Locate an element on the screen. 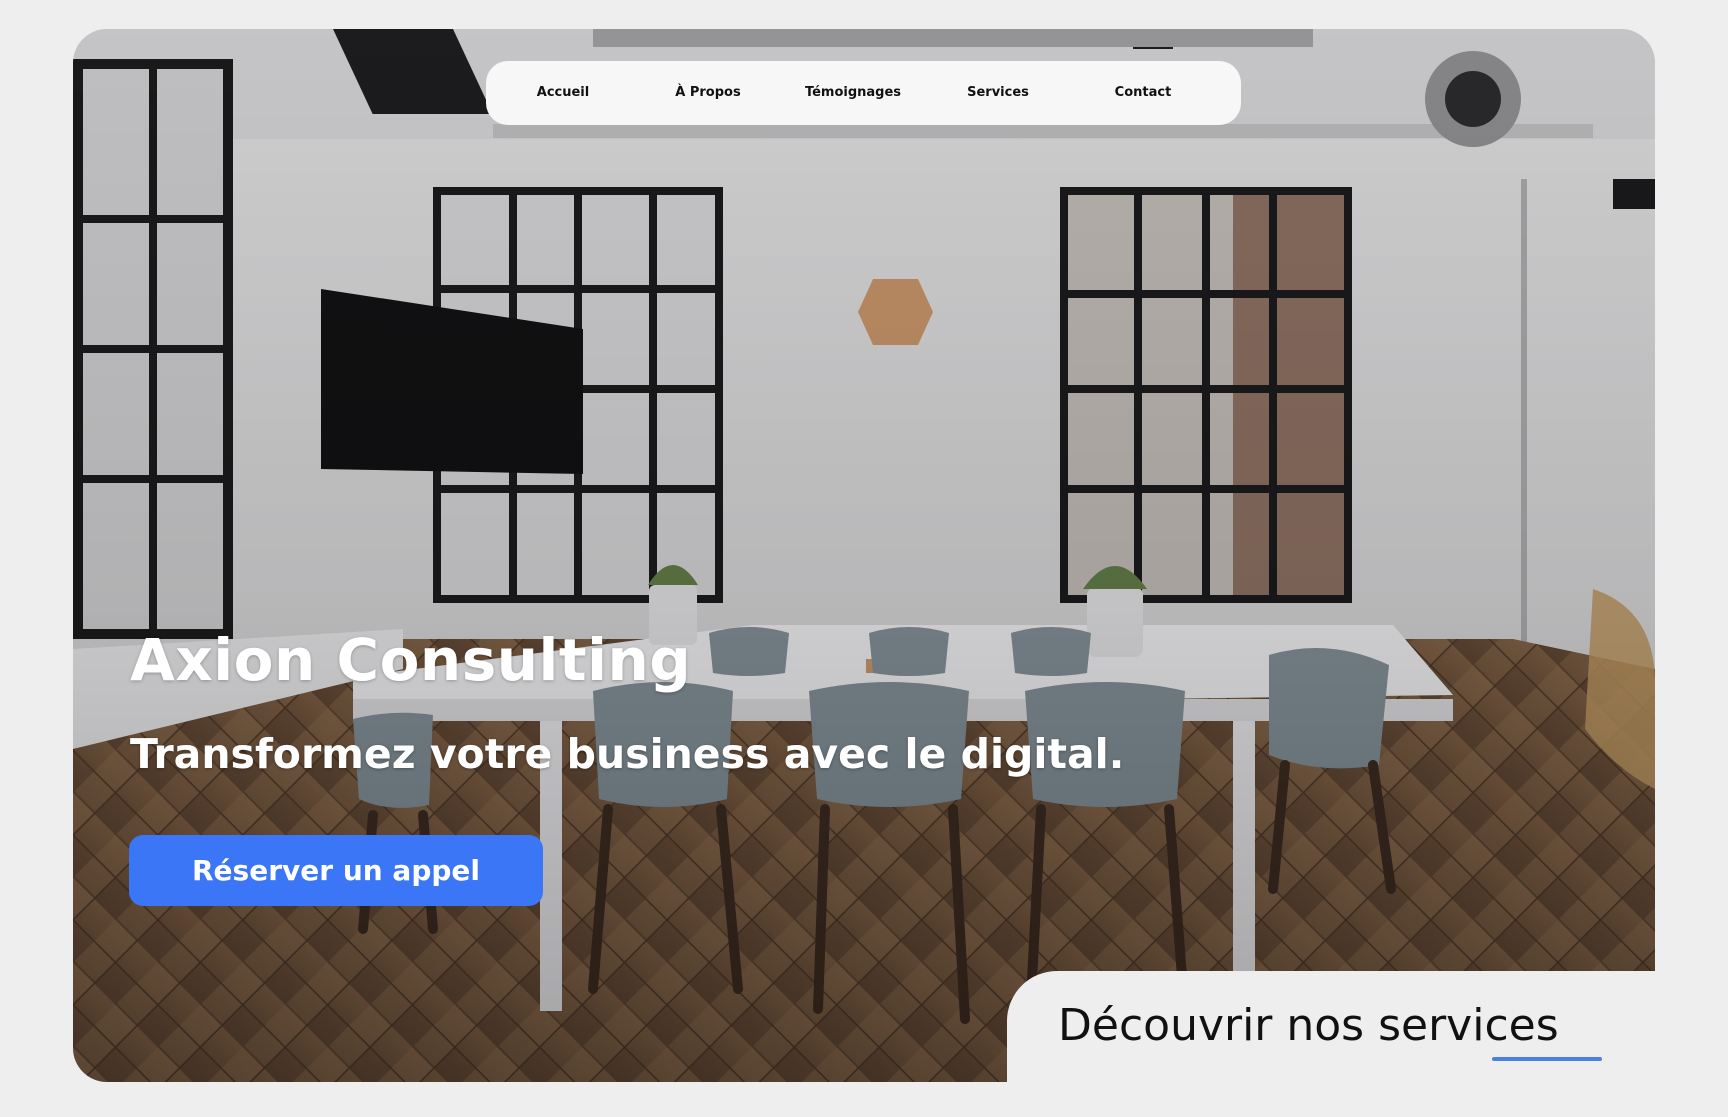 The height and width of the screenshot is (1117, 1728). nav-item-a-propos: À Propos is located at coordinates (707, 93).